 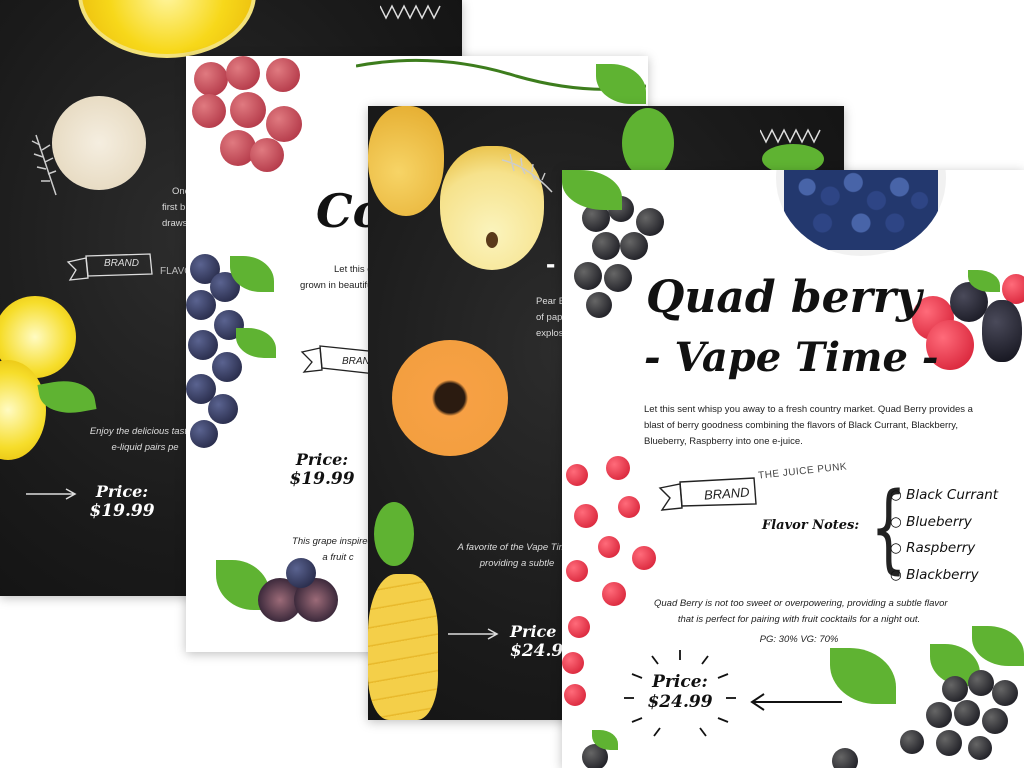 What do you see at coordinates (533, 631) in the screenshot?
I see `price-label: Price` at bounding box center [533, 631].